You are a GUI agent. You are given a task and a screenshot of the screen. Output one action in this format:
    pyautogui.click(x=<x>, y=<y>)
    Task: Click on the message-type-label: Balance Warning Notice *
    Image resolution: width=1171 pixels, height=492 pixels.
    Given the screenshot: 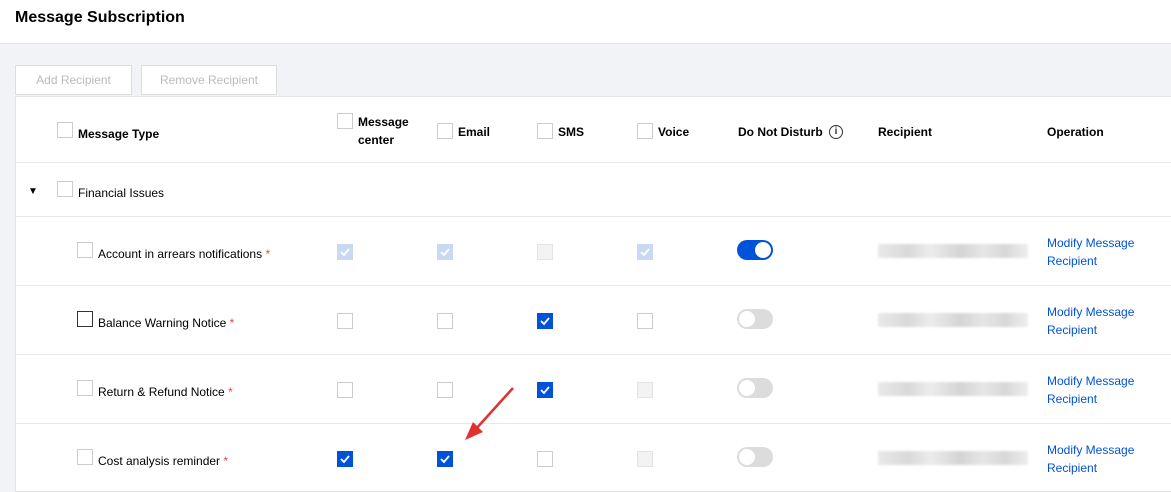 What is the action you would take?
    pyautogui.click(x=166, y=323)
    